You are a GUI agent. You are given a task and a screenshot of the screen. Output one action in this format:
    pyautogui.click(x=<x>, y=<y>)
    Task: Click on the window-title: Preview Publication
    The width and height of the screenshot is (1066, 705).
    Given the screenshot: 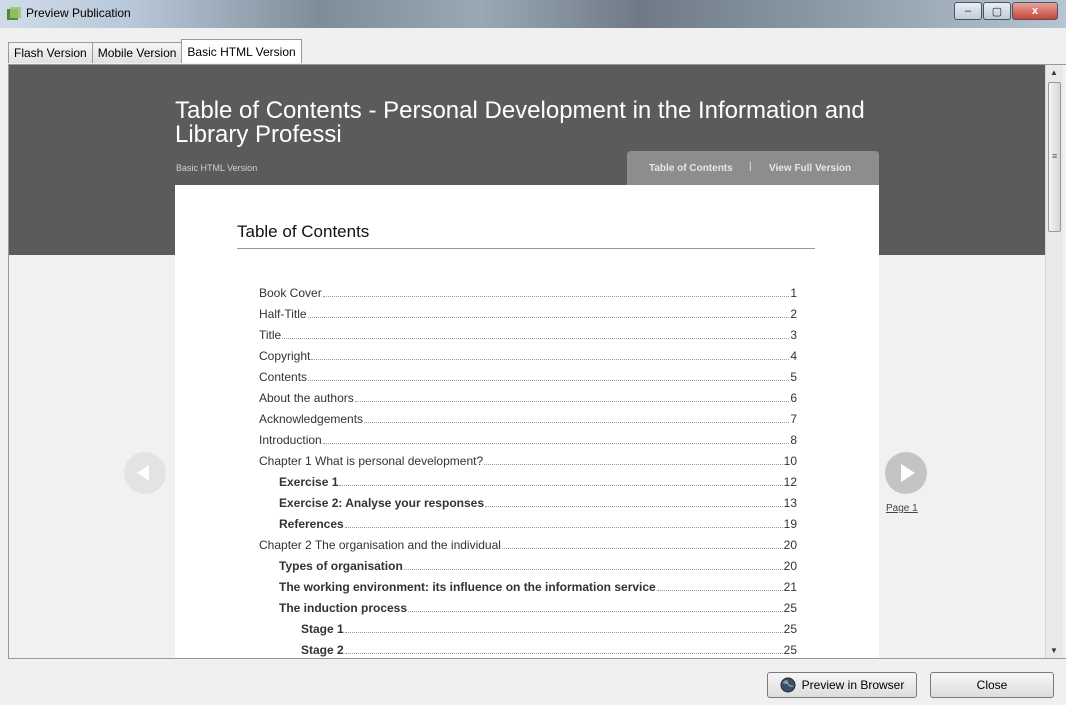 What is the action you would take?
    pyautogui.click(x=78, y=13)
    